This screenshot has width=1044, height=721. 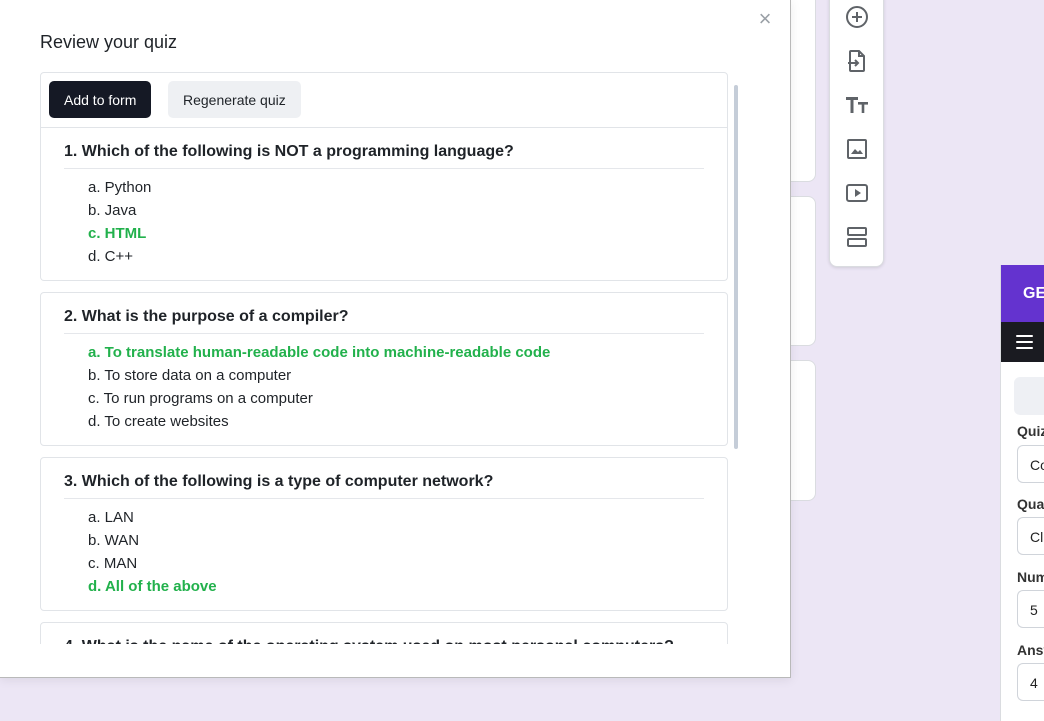 I want to click on menu-icon, so click(x=1024, y=342).